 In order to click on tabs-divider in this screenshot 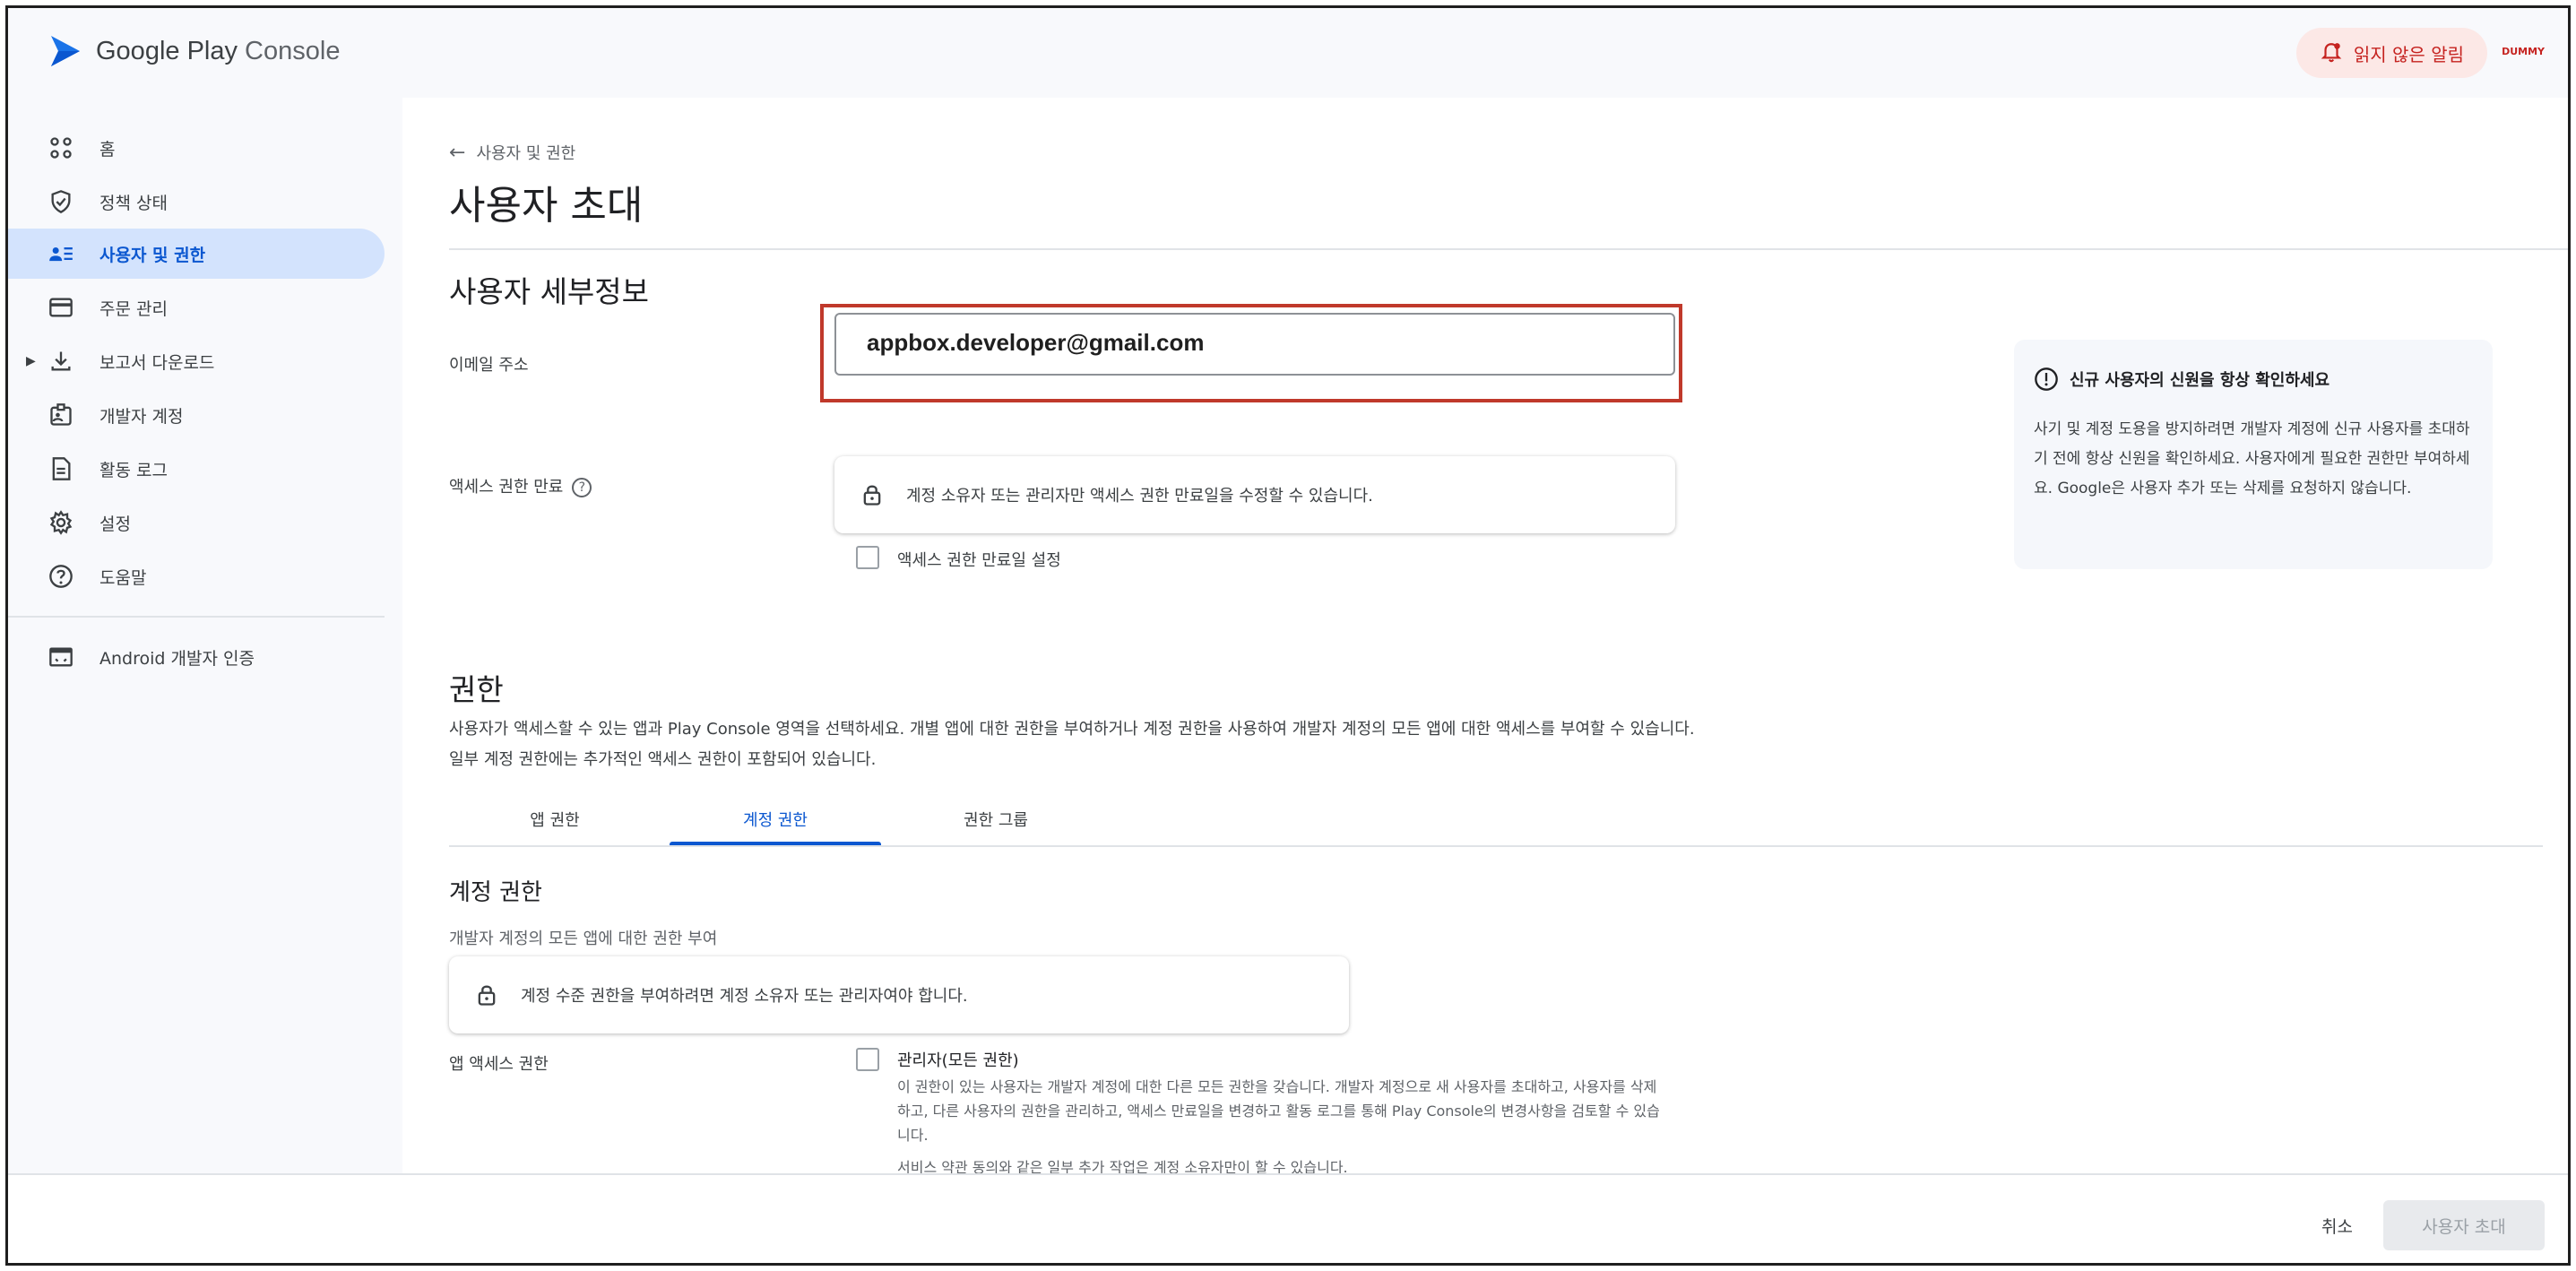, I will do `click(1496, 846)`.